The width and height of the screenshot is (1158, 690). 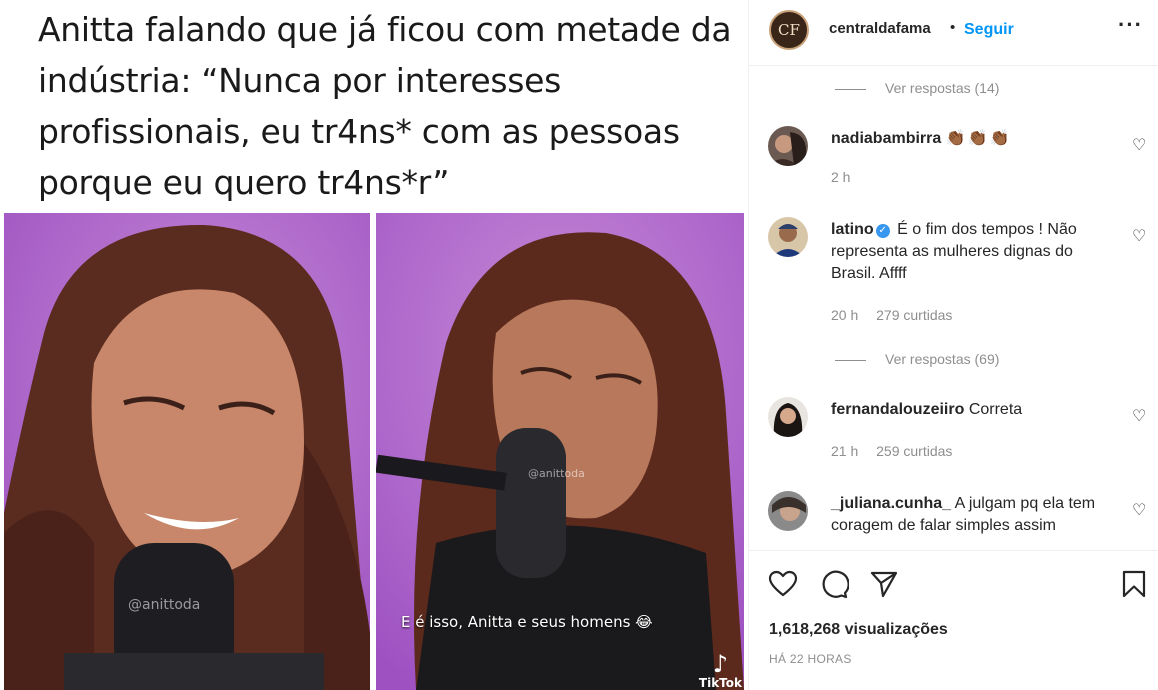 I want to click on bookmark-icon, so click(x=1134, y=584).